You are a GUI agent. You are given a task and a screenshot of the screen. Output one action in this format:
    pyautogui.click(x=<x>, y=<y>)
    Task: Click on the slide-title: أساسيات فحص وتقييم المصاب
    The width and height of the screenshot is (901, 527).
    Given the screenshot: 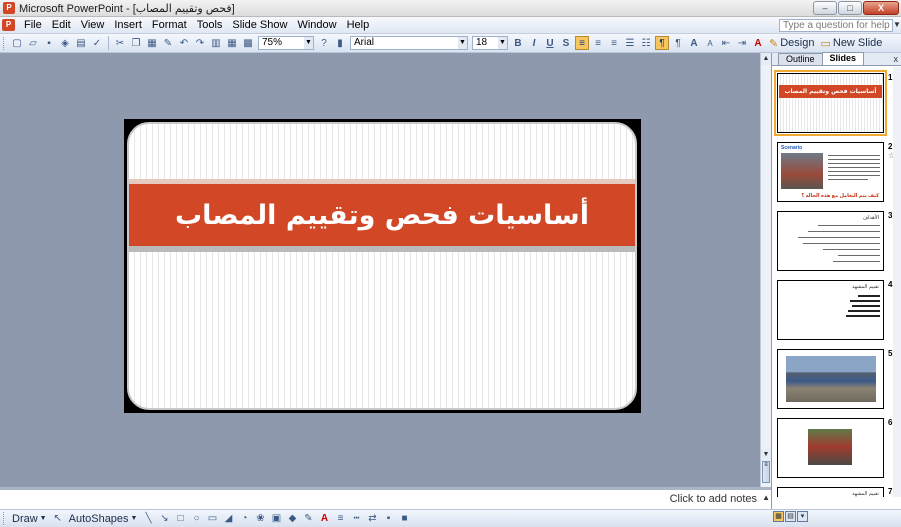 What is the action you would take?
    pyautogui.click(x=382, y=215)
    